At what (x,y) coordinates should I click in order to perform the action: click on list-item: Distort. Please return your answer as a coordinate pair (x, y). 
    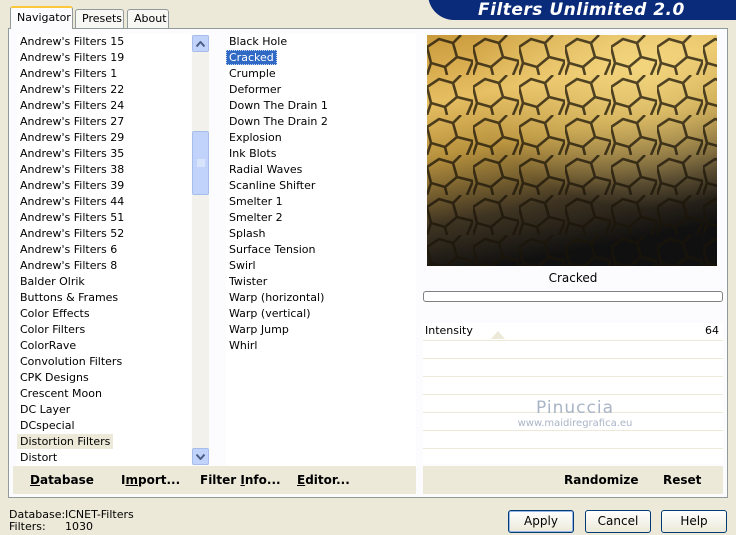
    Looking at the image, I should click on (104, 458).